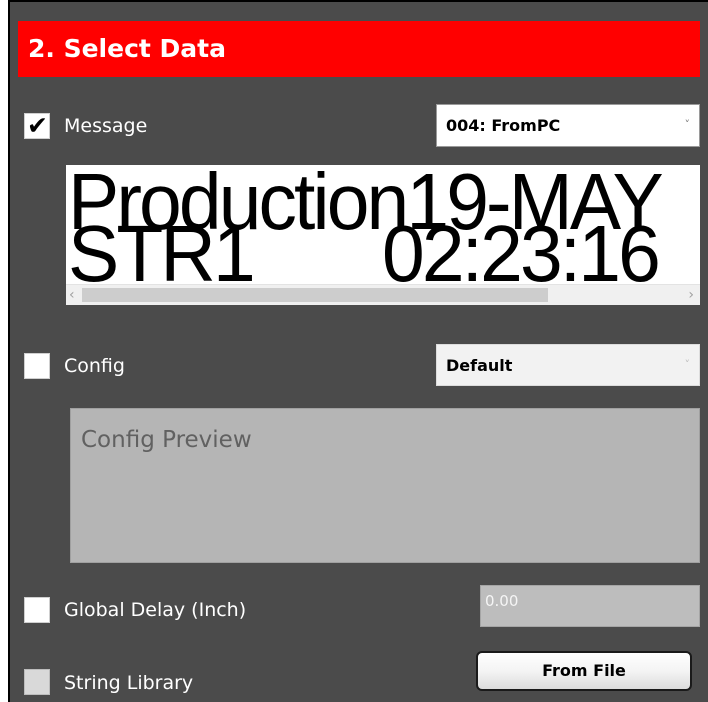  What do you see at coordinates (364, 253) in the screenshot?
I see `preview-line-2: STR1 02:23:16` at bounding box center [364, 253].